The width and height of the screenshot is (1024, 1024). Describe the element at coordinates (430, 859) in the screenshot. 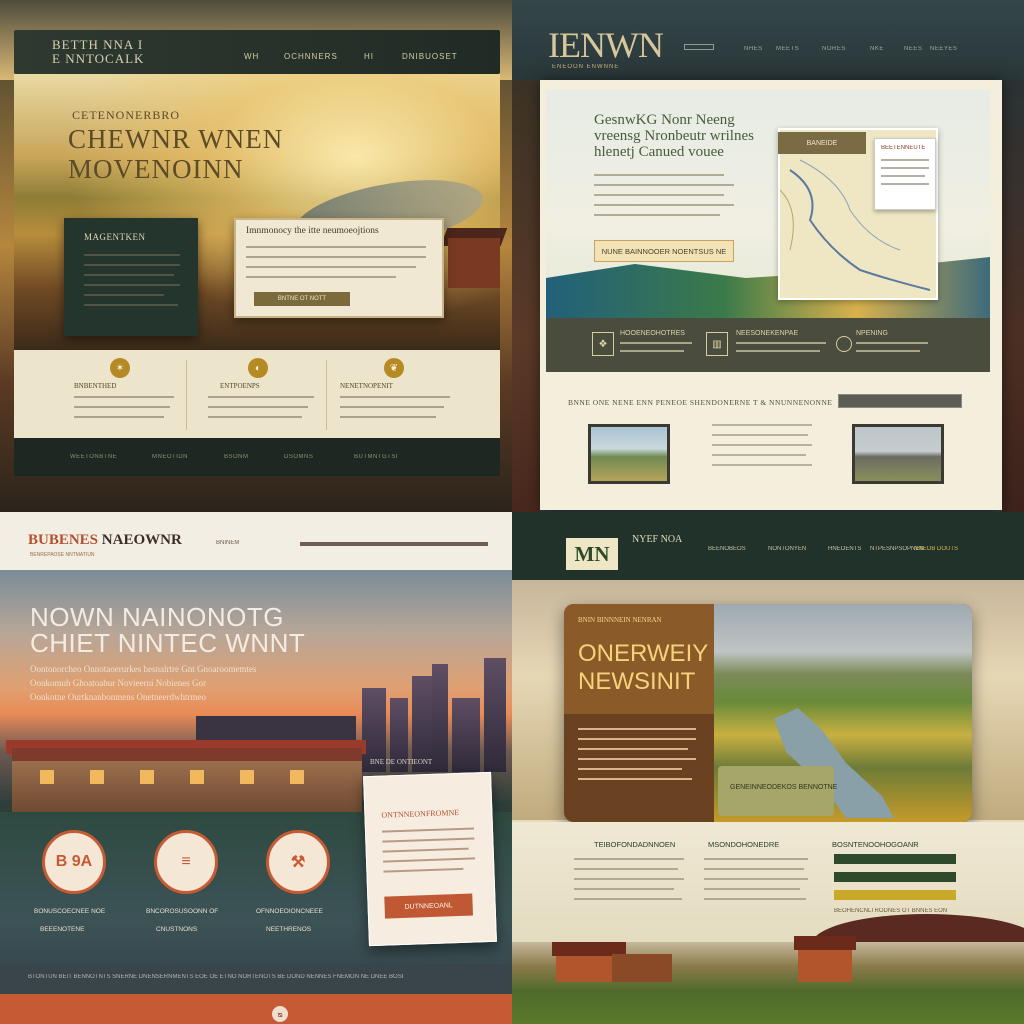

I see `promo-card: ONTNNEONFROMNE DUTNNEOANL` at that location.